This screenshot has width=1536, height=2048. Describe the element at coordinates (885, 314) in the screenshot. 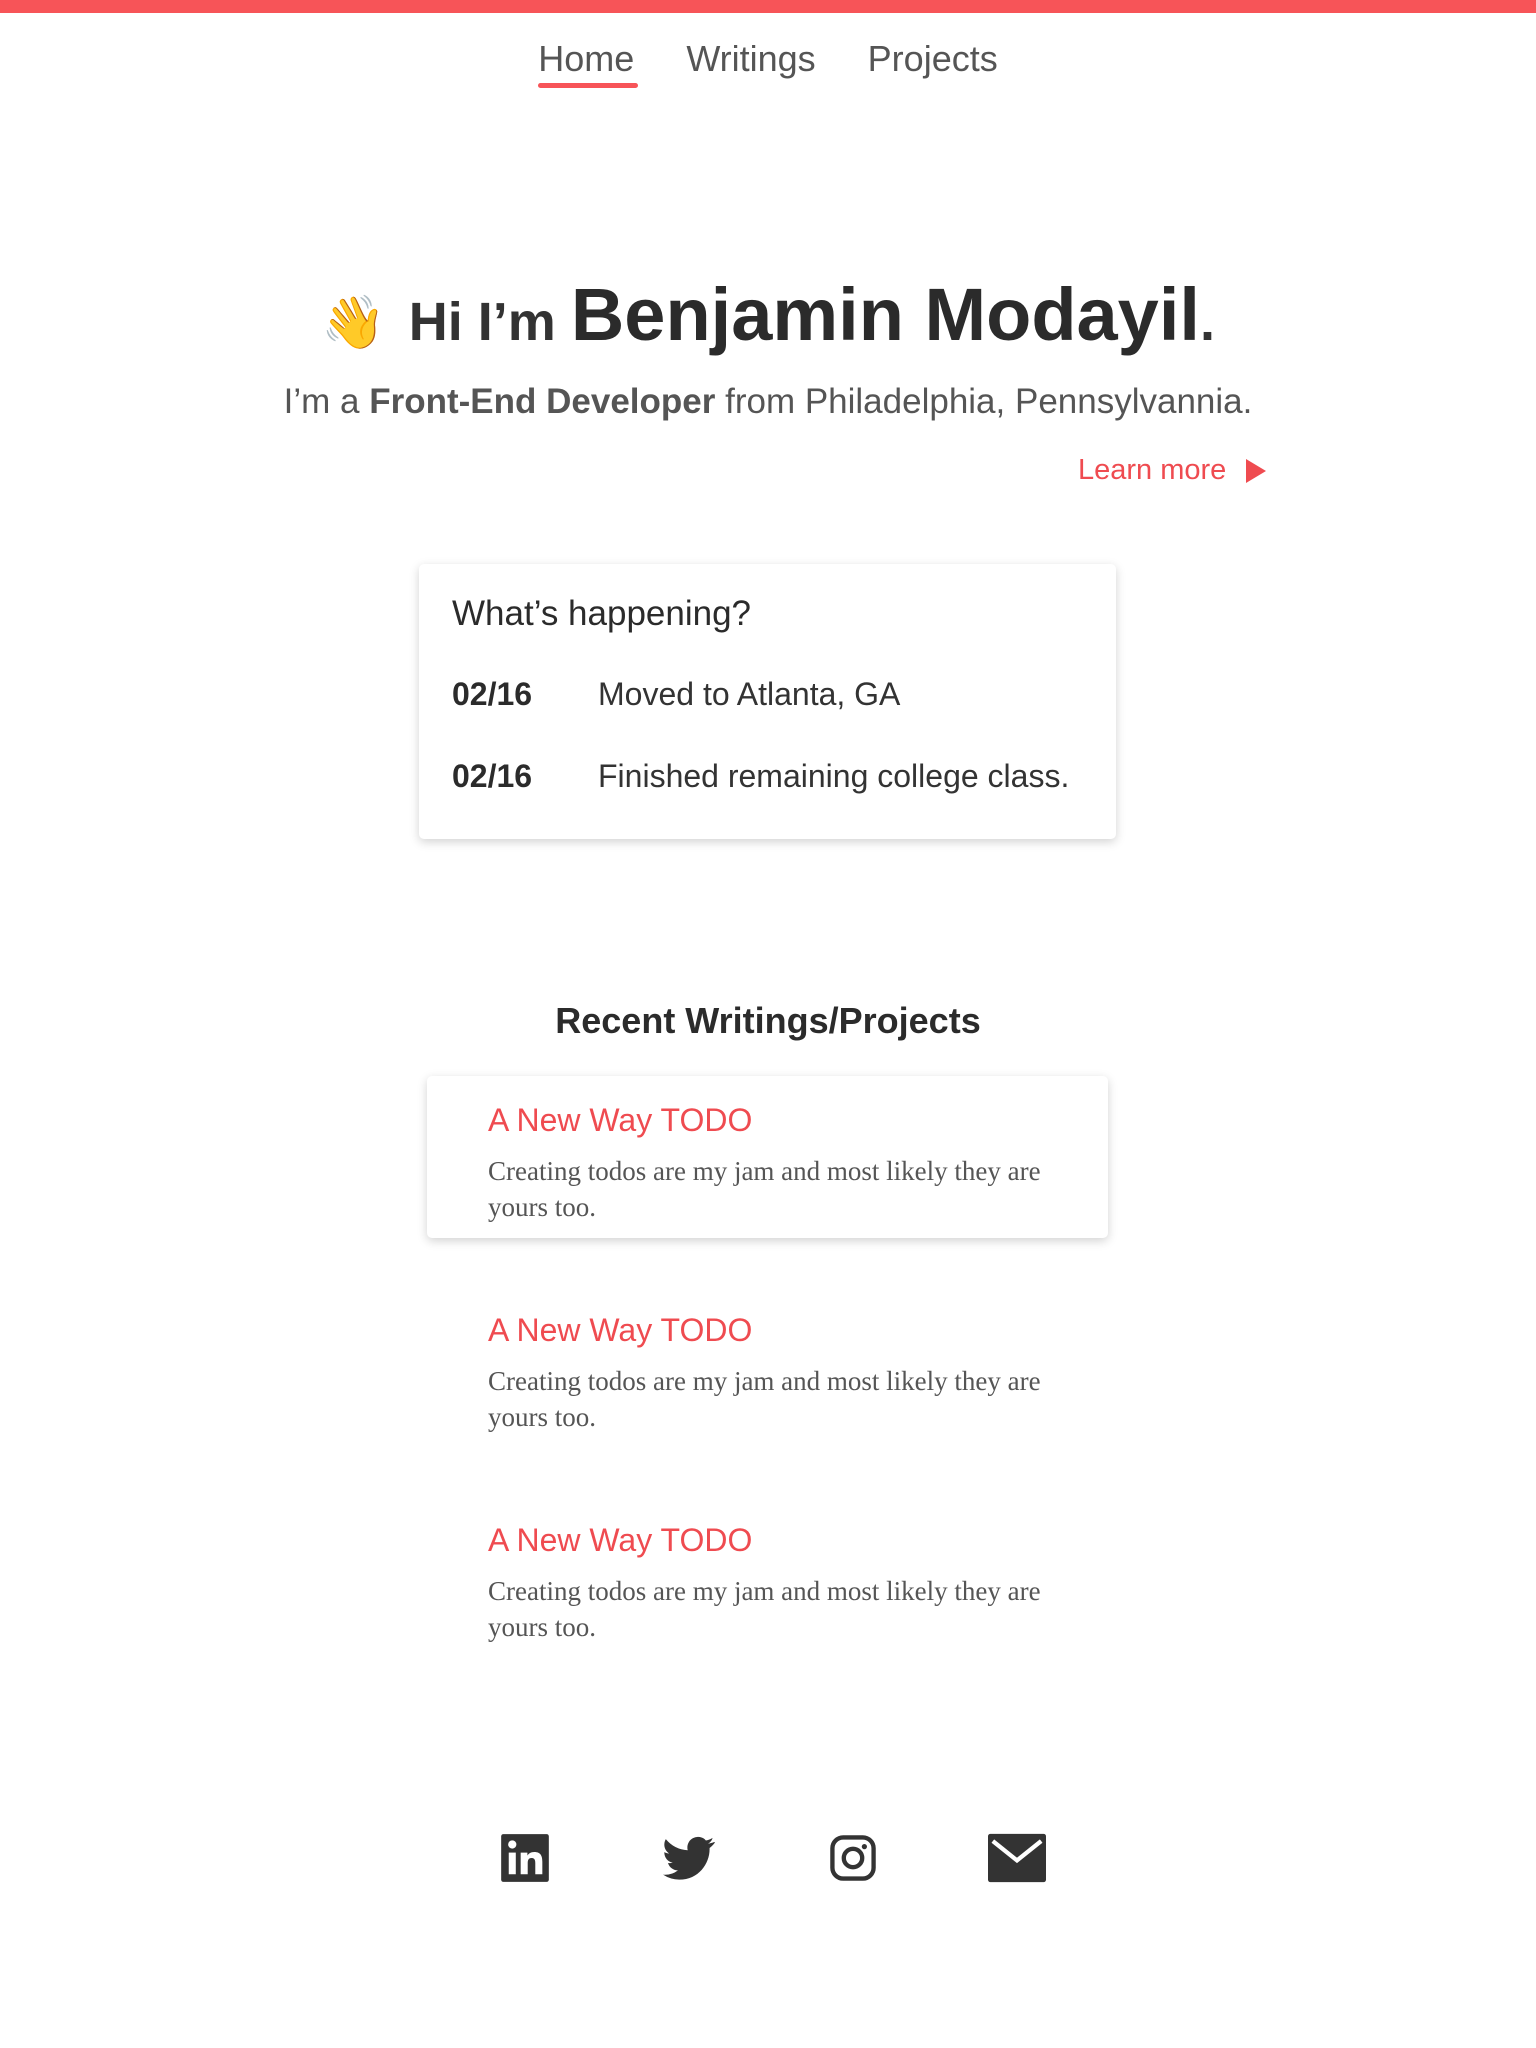

I see `hero-name: Benjamin Modayil` at that location.